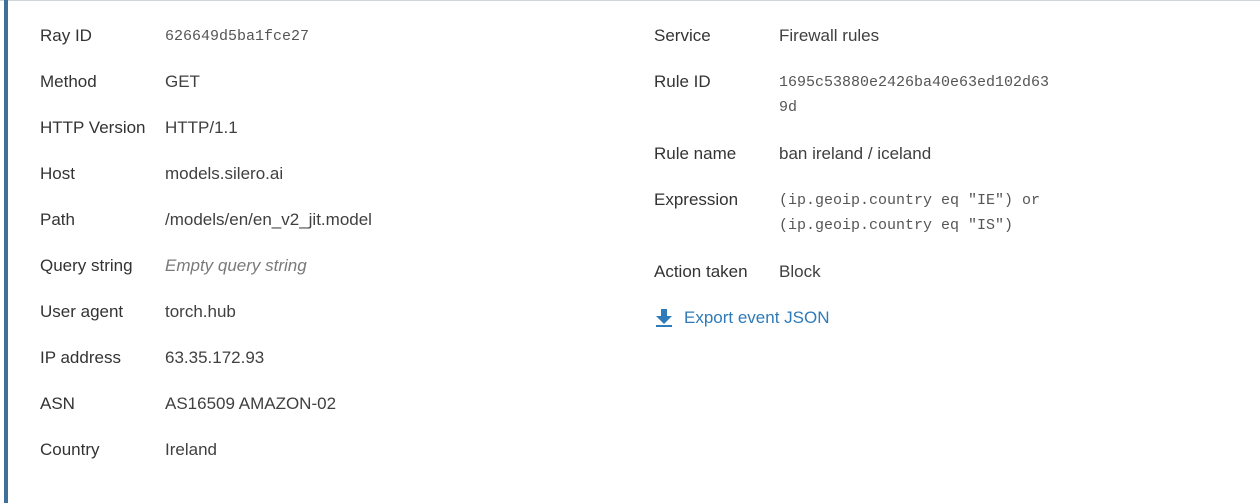 The image size is (1260, 503). Describe the element at coordinates (320, 369) in the screenshot. I see `ip-address-row: IP address 63.35.172.93` at that location.